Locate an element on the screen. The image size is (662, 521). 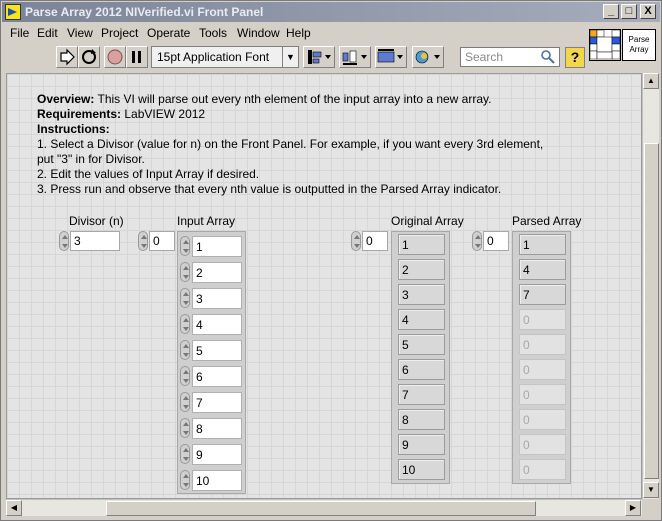
vertical-scrollbar: ▲ ▼ is located at coordinates (650, 286).